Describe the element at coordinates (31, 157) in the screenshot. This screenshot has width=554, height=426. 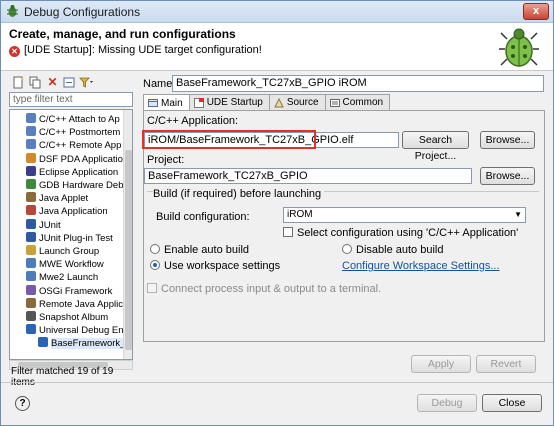
I see `dsf-icon` at that location.